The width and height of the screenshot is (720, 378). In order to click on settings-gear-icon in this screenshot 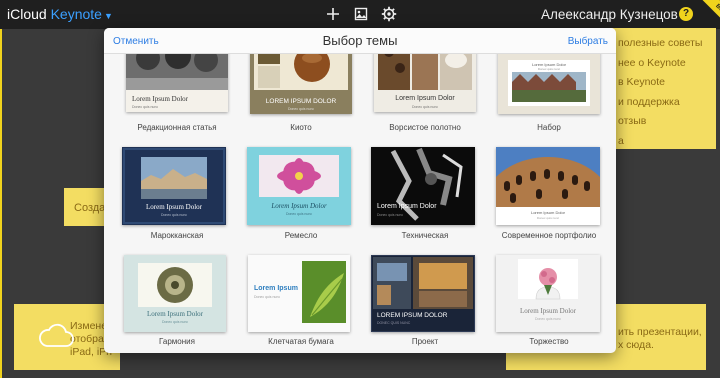, I will do `click(389, 14)`.